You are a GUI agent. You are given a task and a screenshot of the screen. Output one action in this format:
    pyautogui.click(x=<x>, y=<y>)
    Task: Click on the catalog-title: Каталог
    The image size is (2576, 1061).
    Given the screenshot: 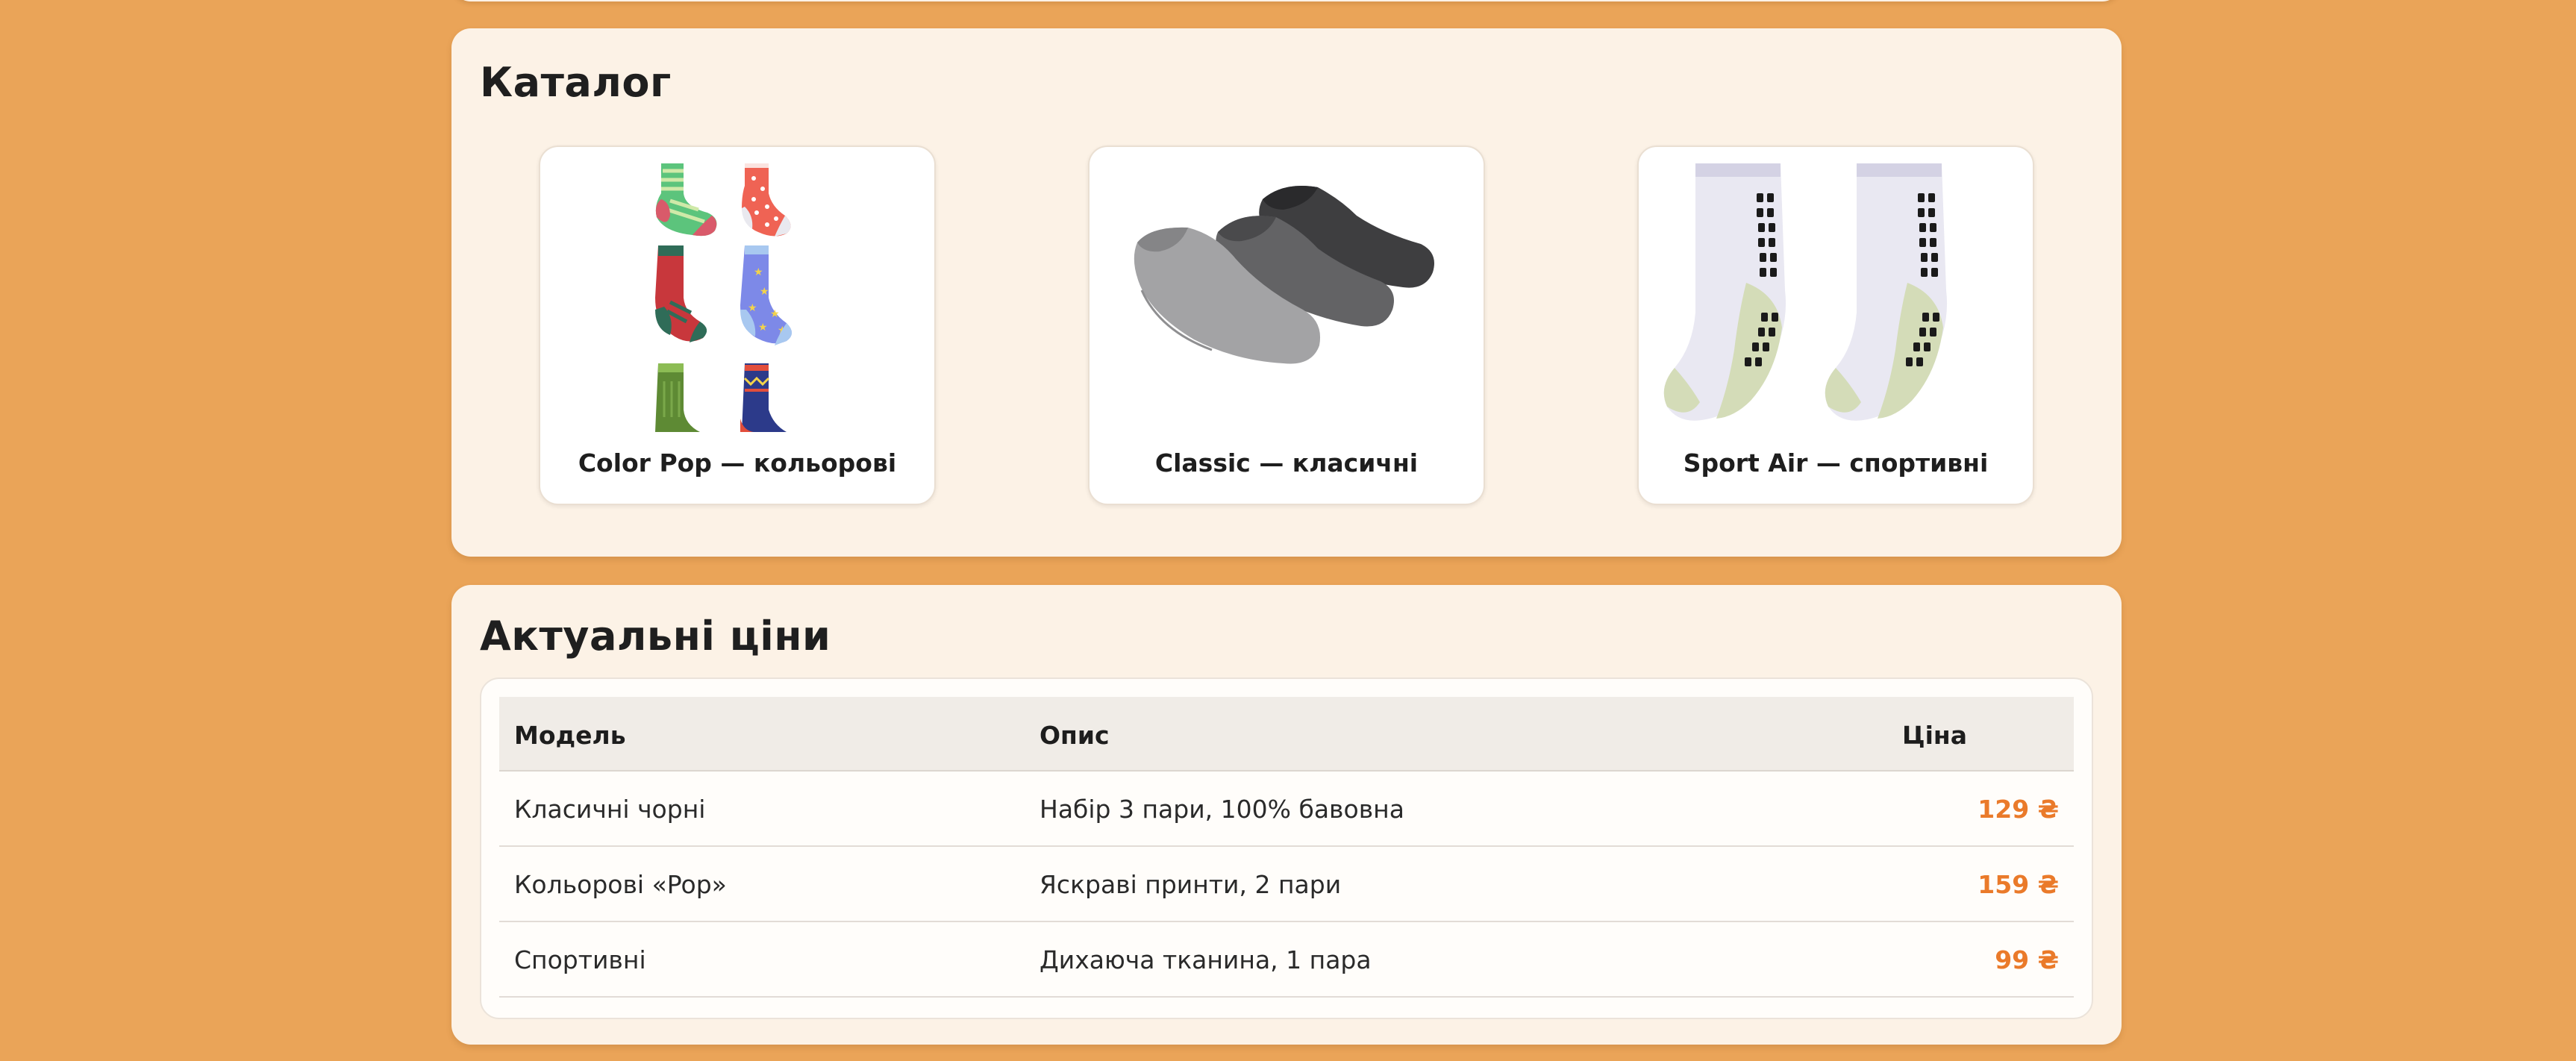 What is the action you would take?
    pyautogui.click(x=576, y=82)
    